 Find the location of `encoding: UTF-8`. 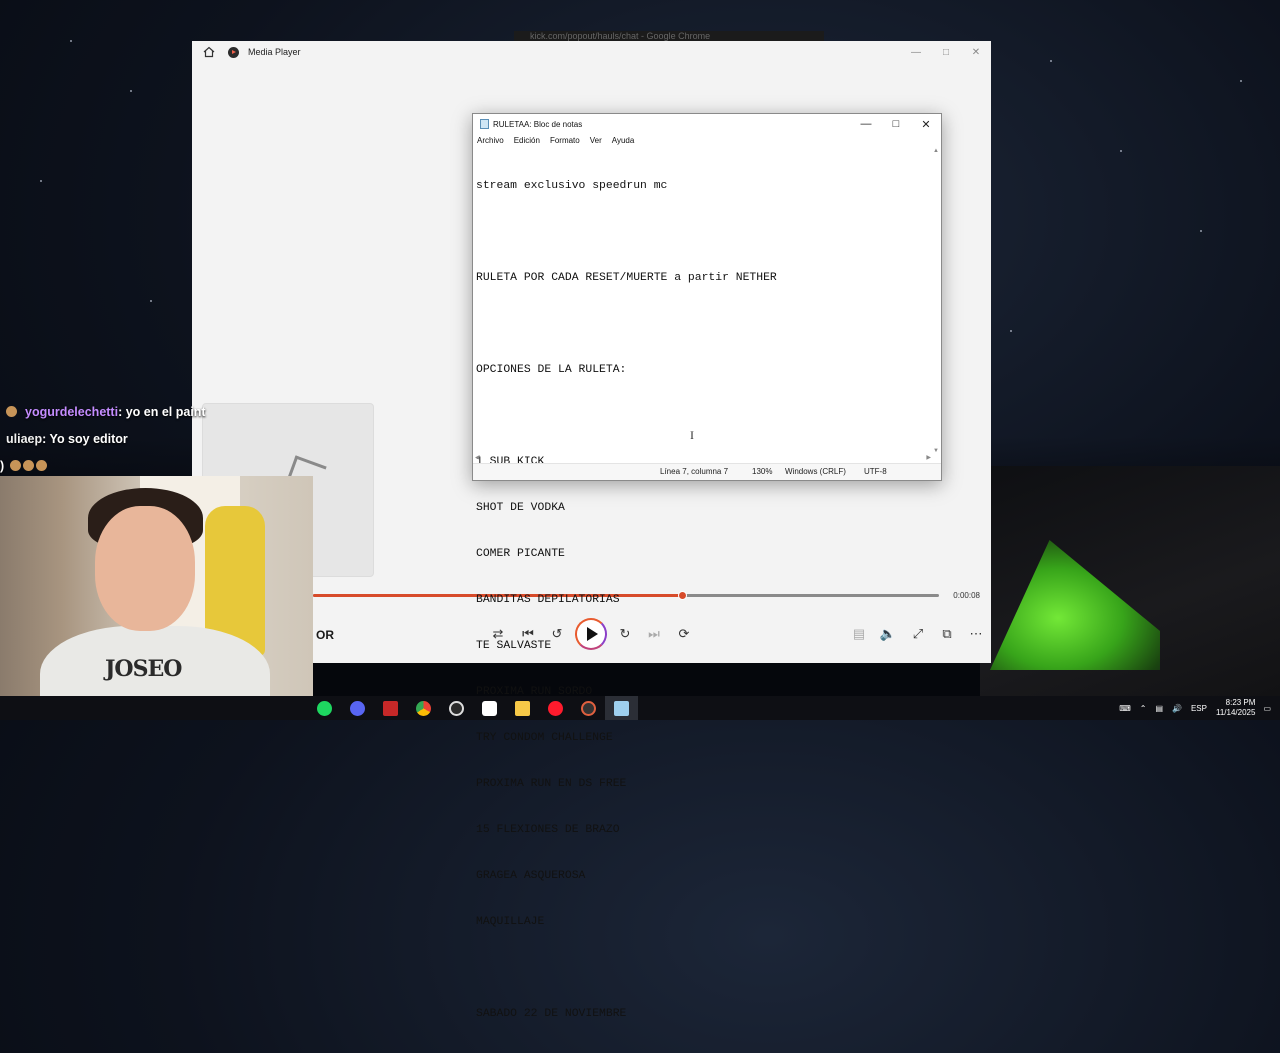

encoding: UTF-8 is located at coordinates (875, 471).